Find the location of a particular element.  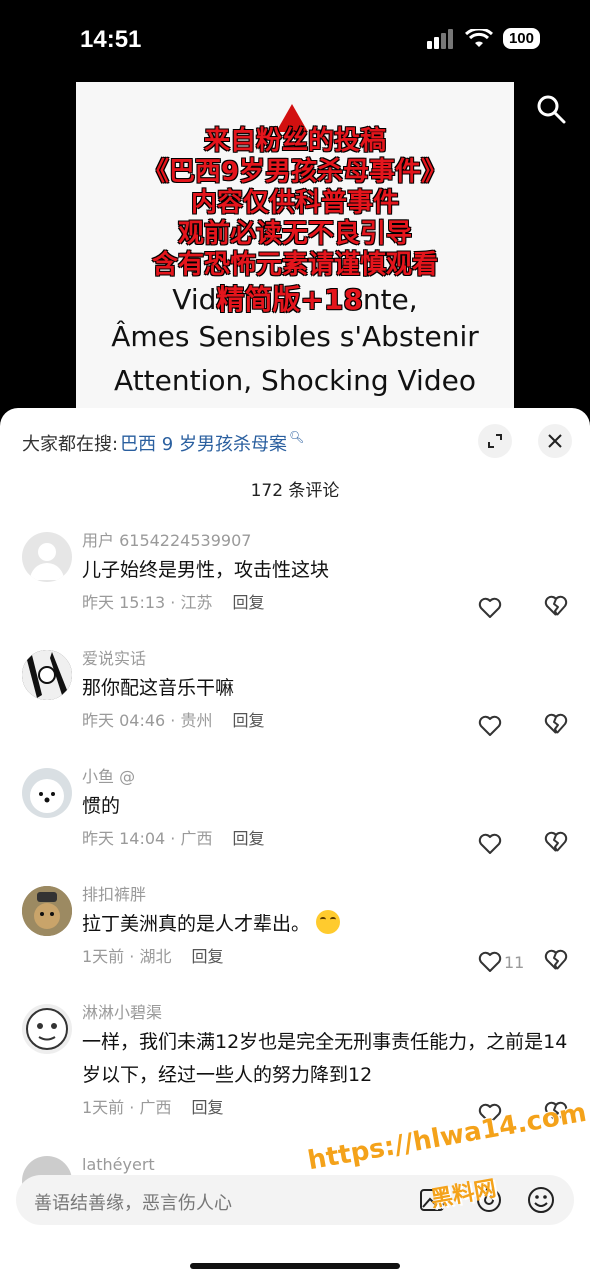

close-icon is located at coordinates (555, 441).